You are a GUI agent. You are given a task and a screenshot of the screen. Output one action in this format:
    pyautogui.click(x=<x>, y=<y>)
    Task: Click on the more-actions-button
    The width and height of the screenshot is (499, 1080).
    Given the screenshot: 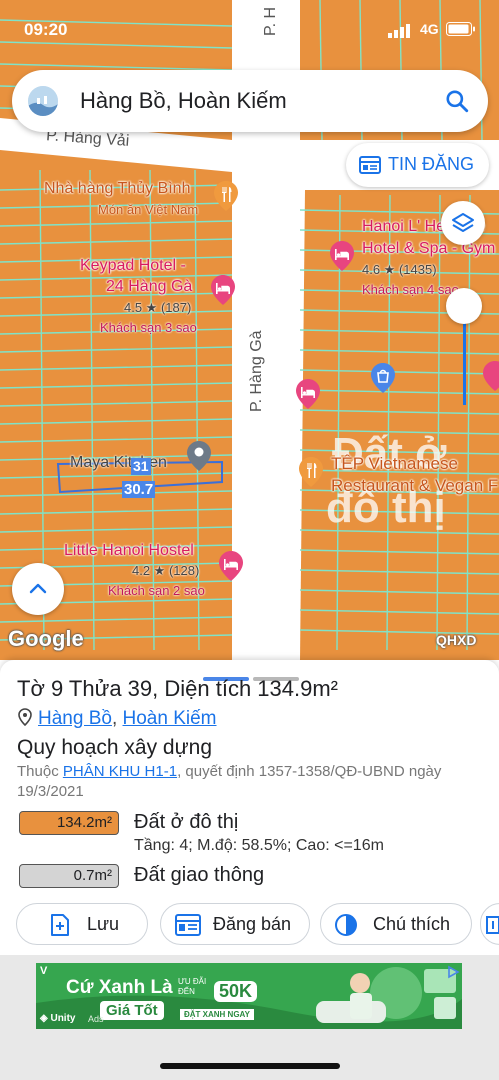 What is the action you would take?
    pyautogui.click(x=489, y=924)
    